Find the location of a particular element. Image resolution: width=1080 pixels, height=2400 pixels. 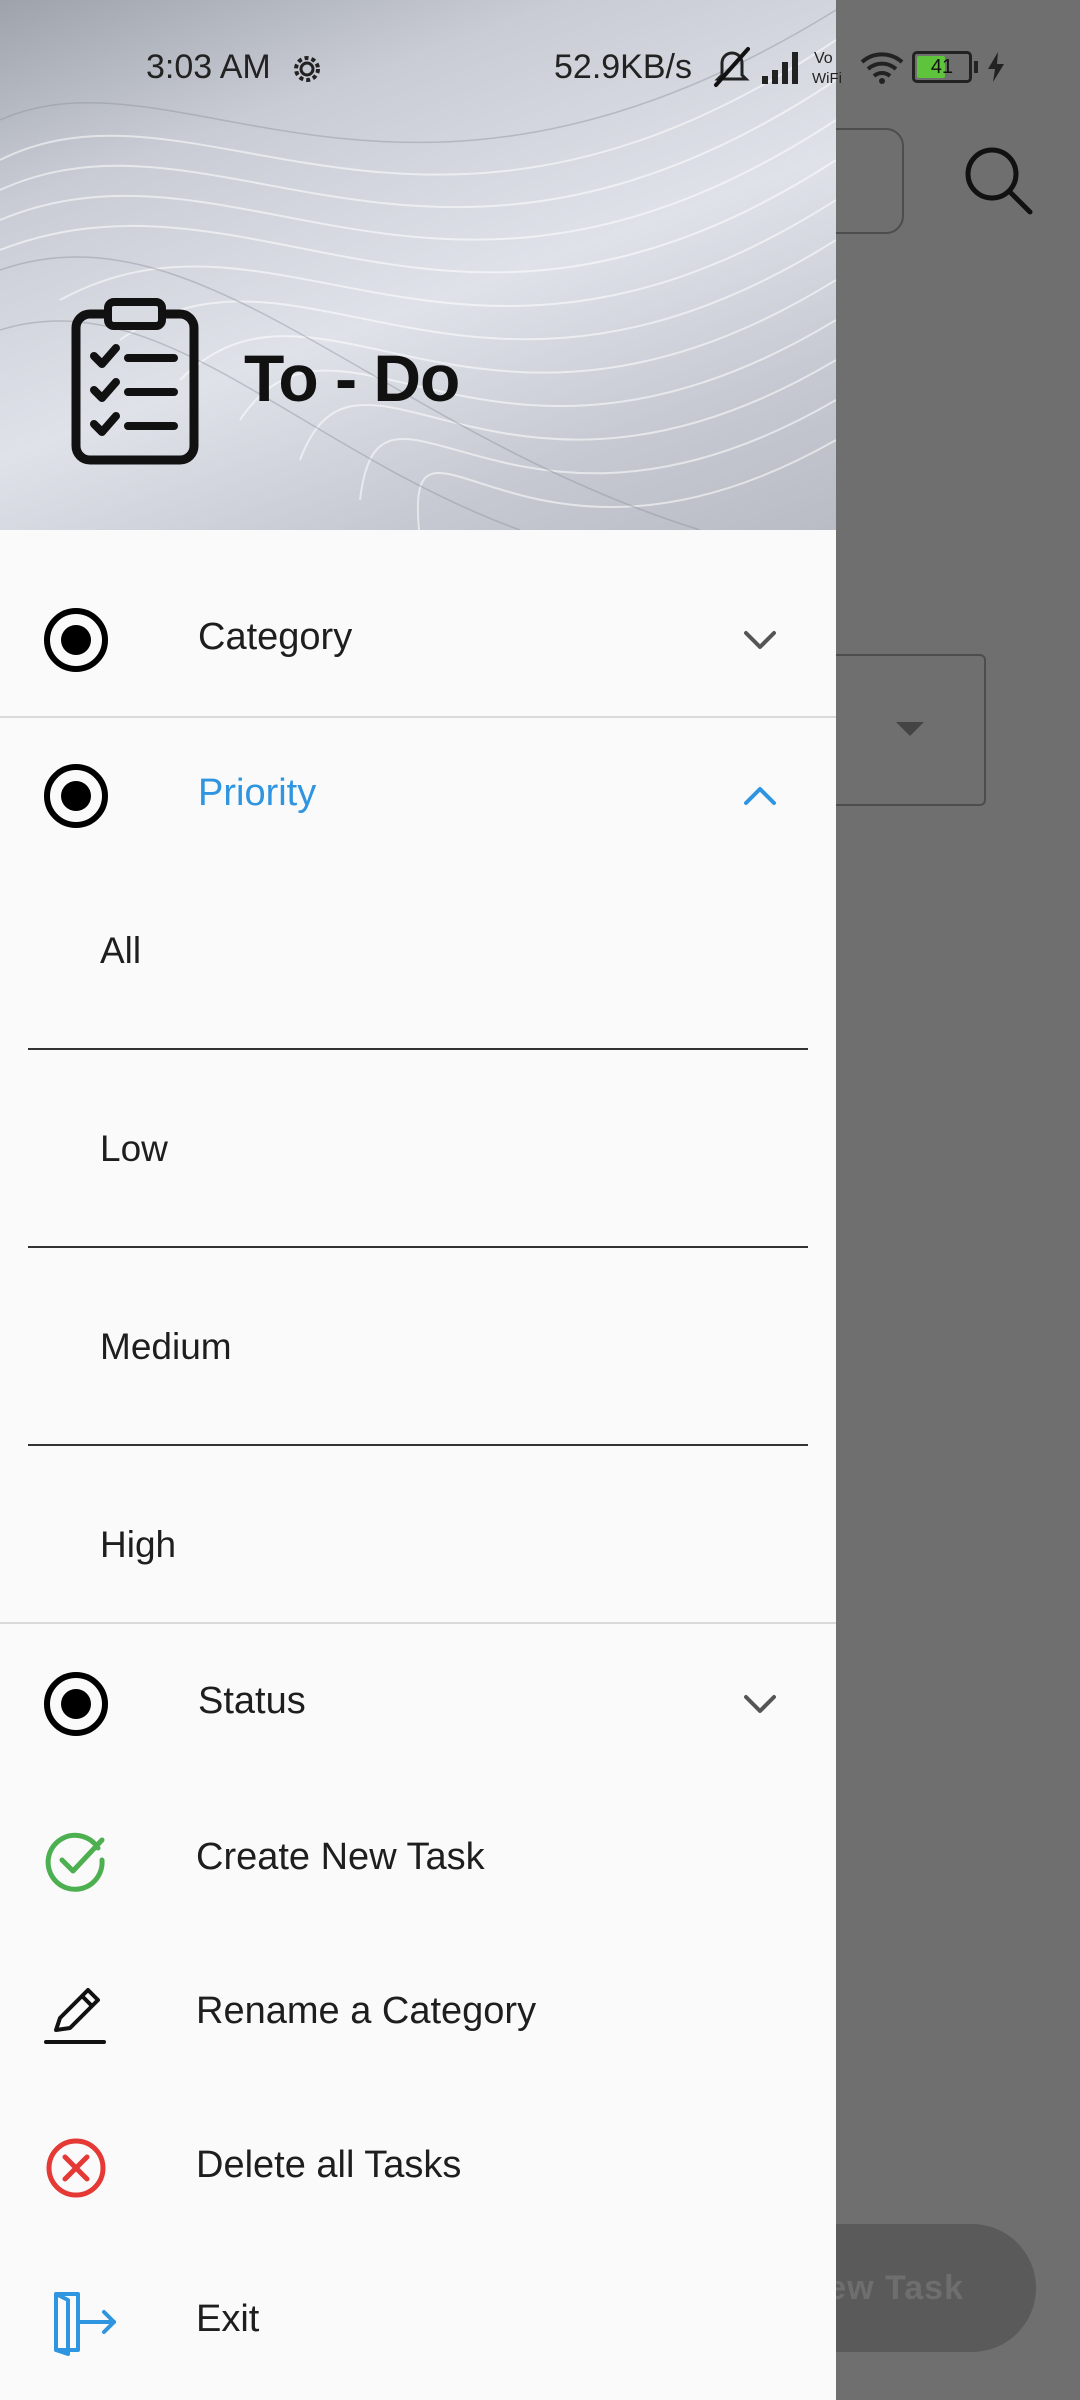

priority-option-label: Medium is located at coordinates (166, 1346).